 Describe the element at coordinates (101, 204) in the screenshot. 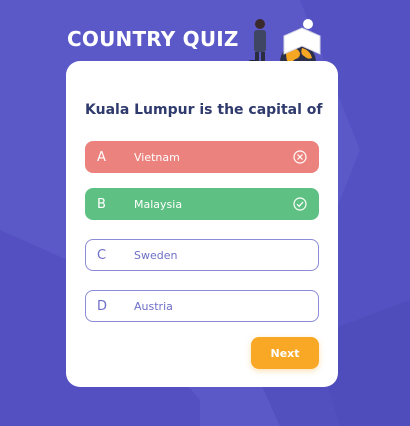

I see `option-letter: B` at that location.